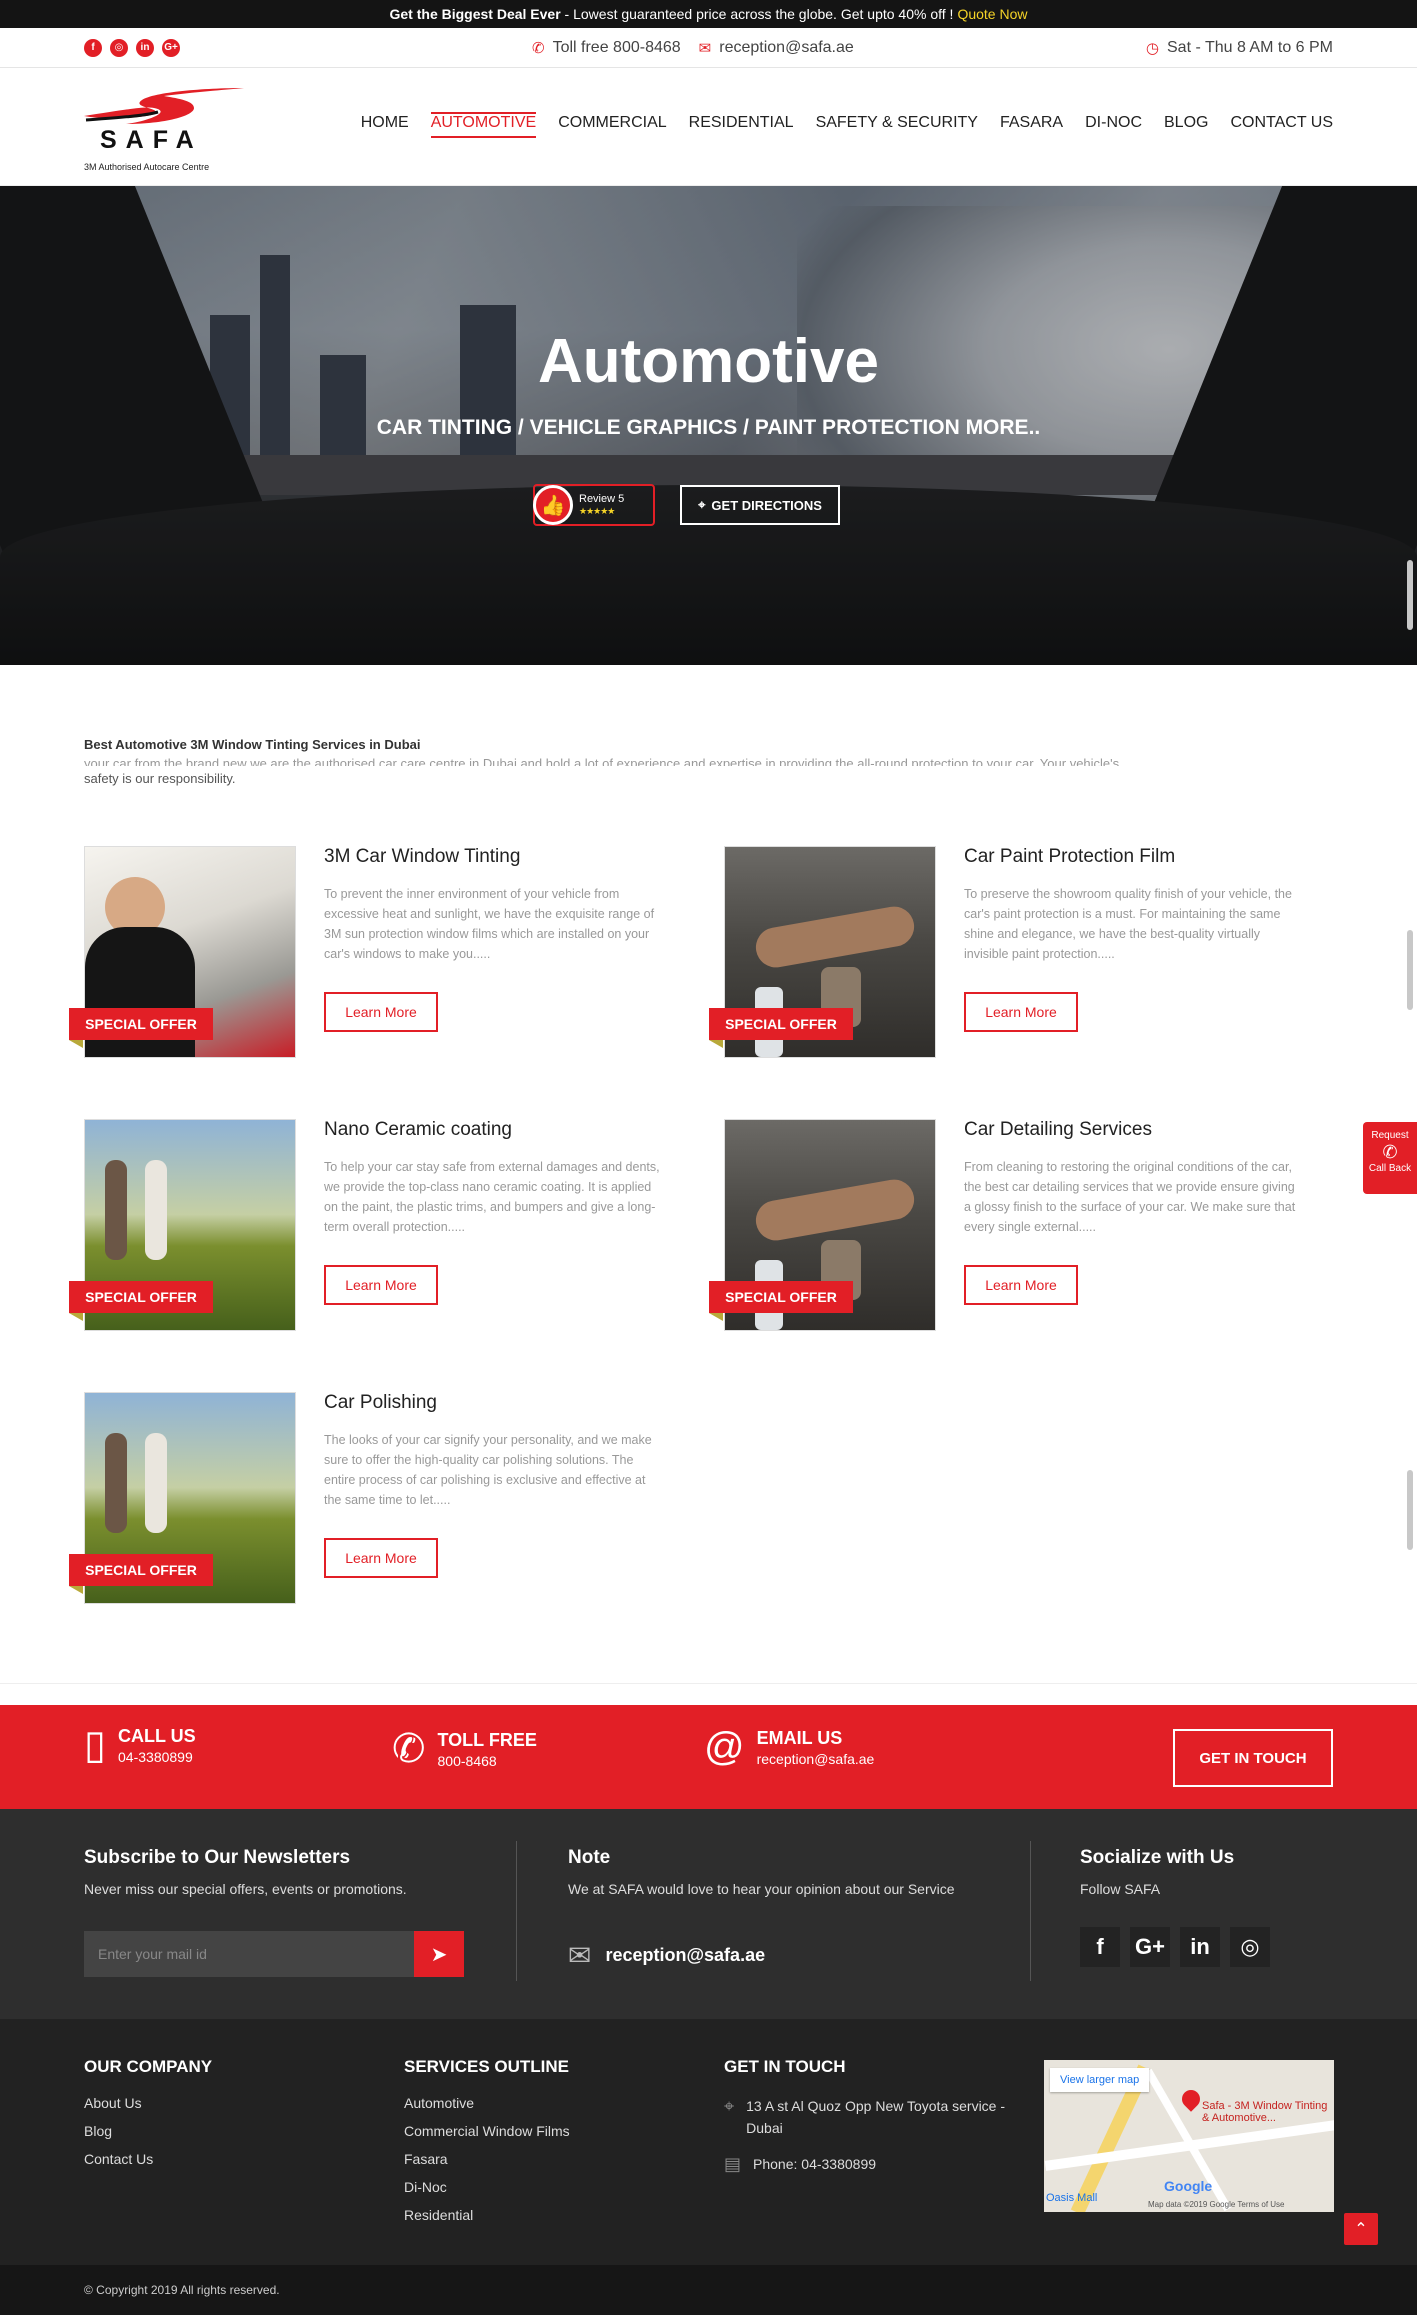  What do you see at coordinates (580, 1955) in the screenshot?
I see `mail-fast-icon: ✉` at bounding box center [580, 1955].